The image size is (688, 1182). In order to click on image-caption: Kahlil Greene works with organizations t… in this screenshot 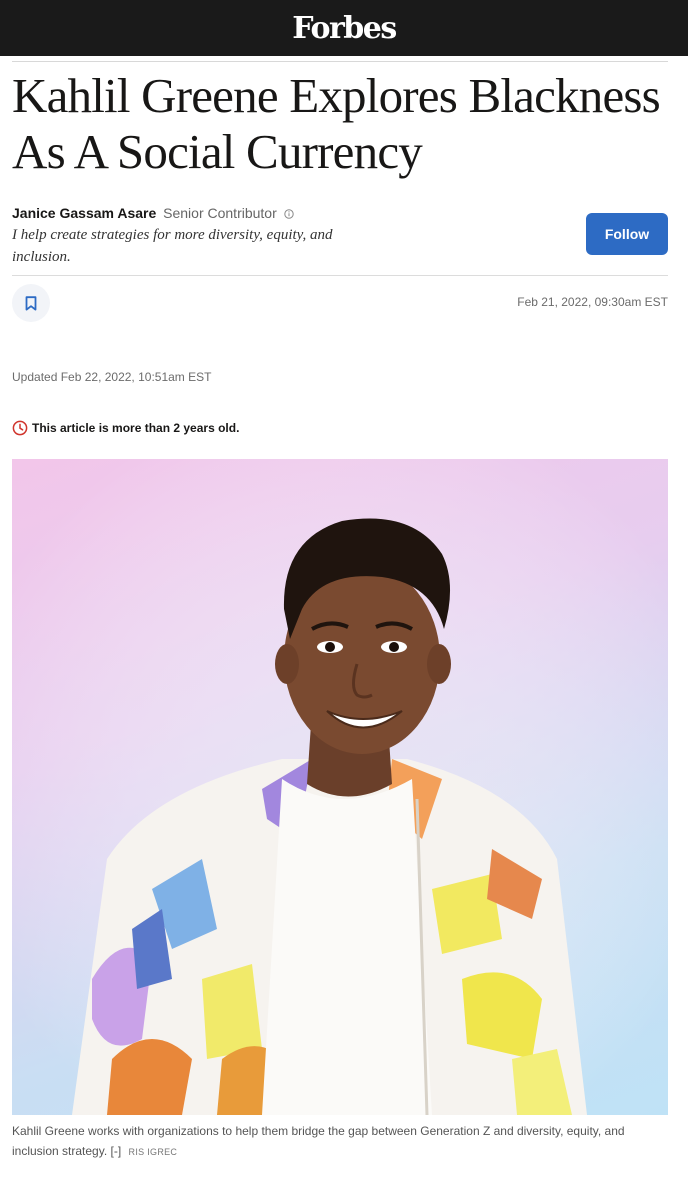, I will do `click(332, 1141)`.